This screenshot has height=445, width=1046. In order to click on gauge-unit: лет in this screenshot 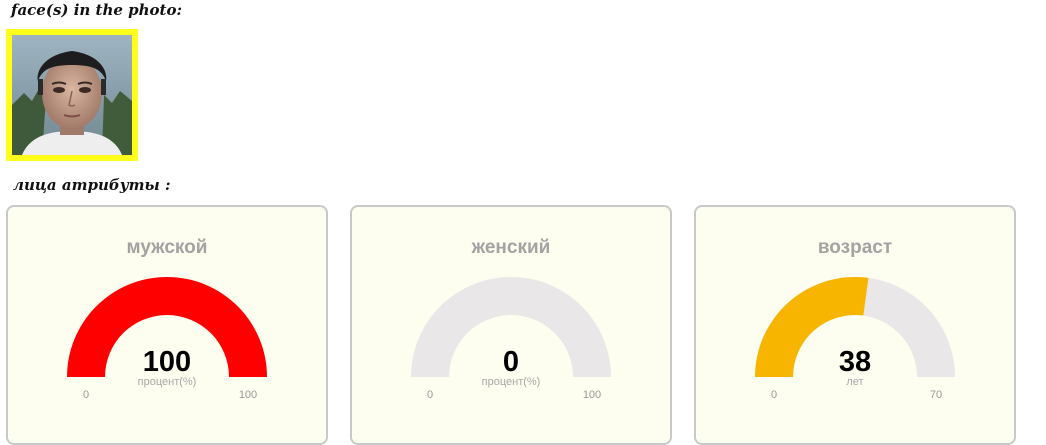, I will do `click(854, 382)`.